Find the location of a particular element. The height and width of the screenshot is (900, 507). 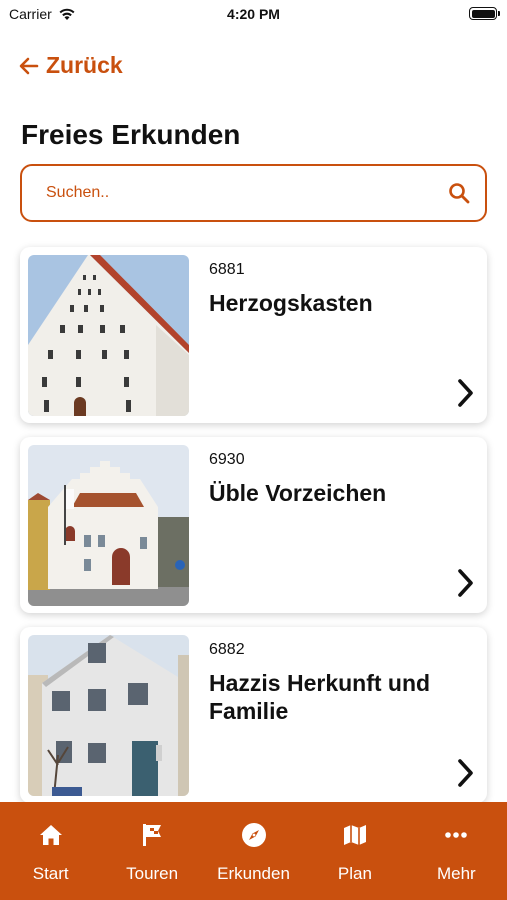

item-title: Herzogskasten is located at coordinates (291, 303).